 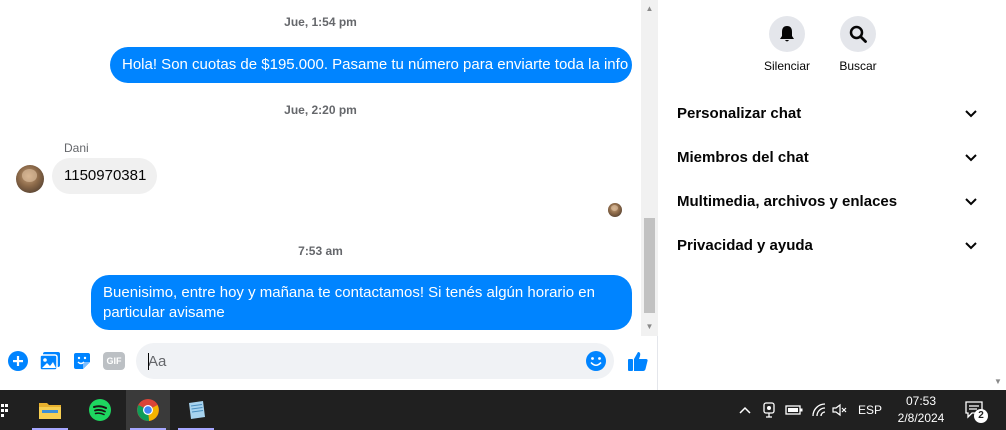 I want to click on section-title: Personalizar chat, so click(x=739, y=113).